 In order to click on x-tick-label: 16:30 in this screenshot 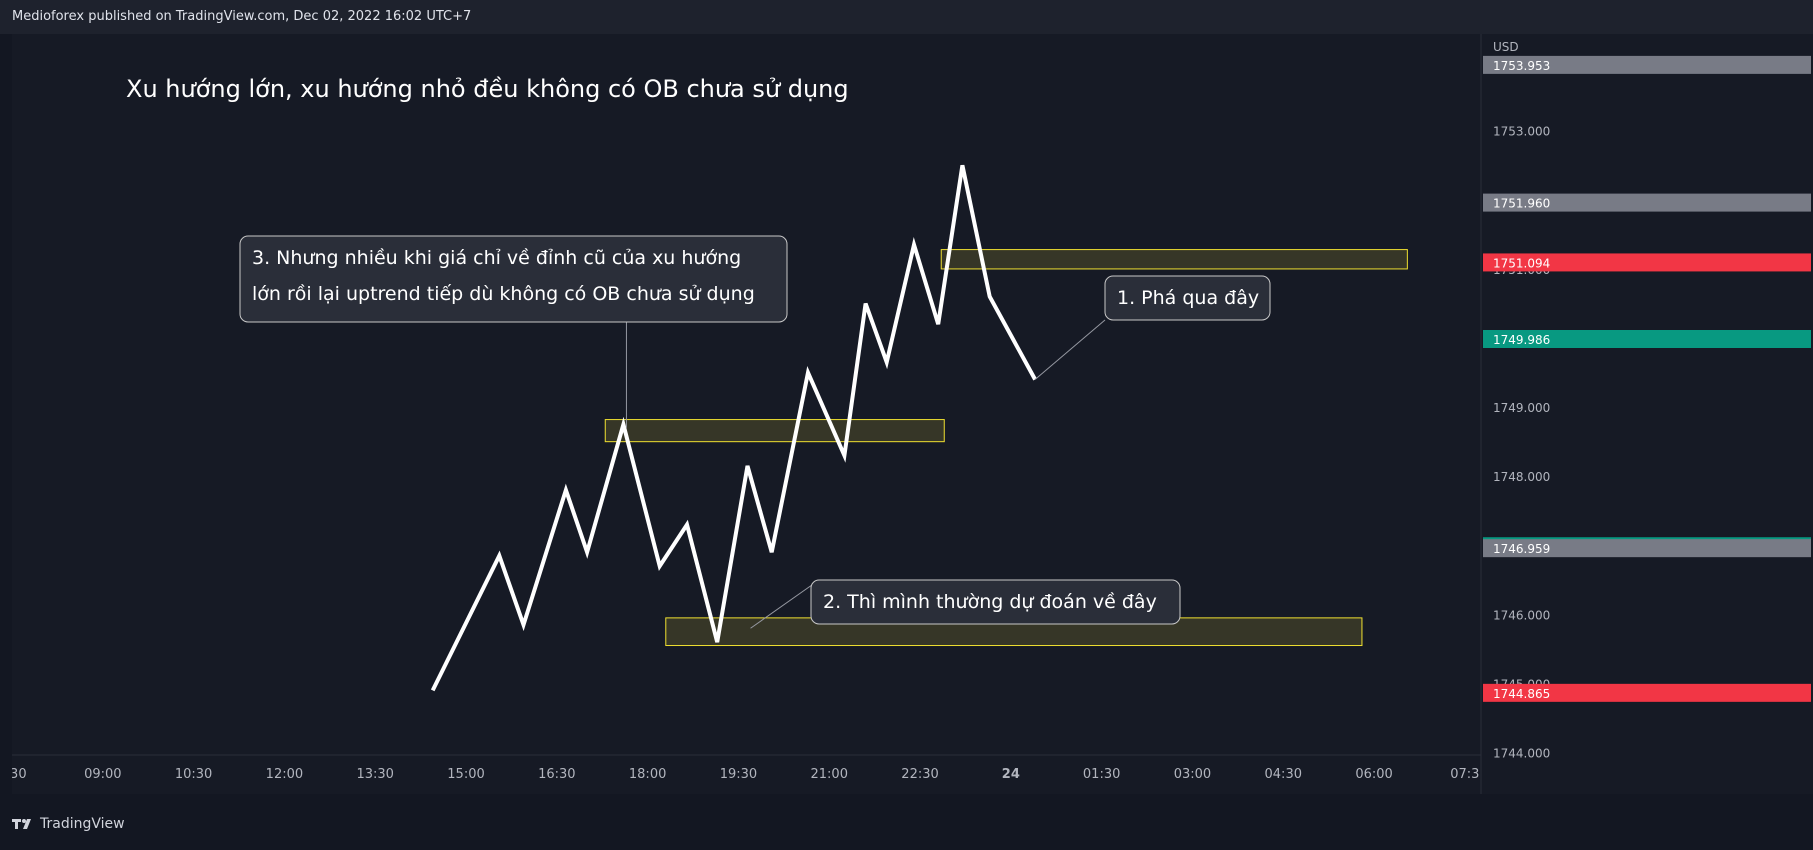, I will do `click(556, 774)`.